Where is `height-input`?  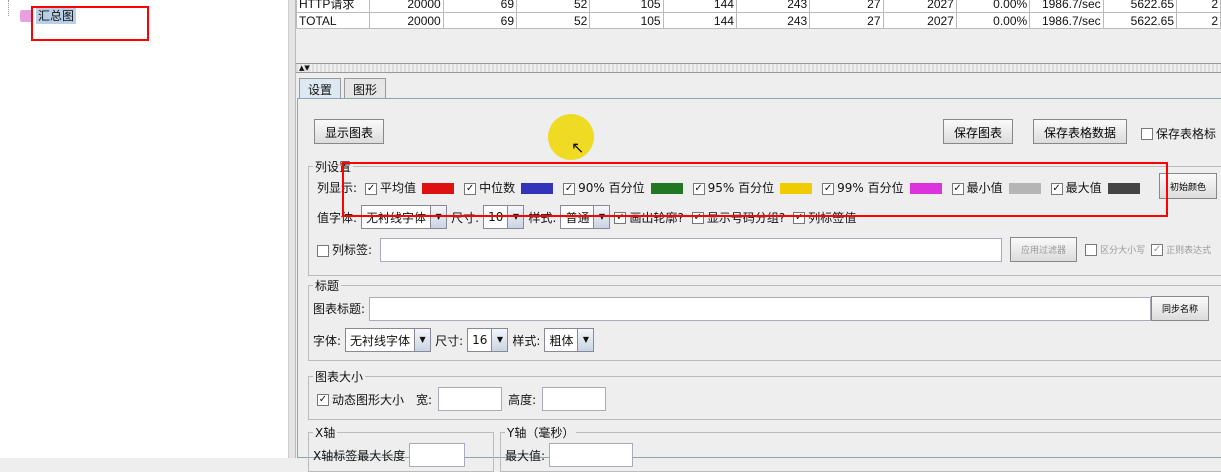
height-input is located at coordinates (574, 399).